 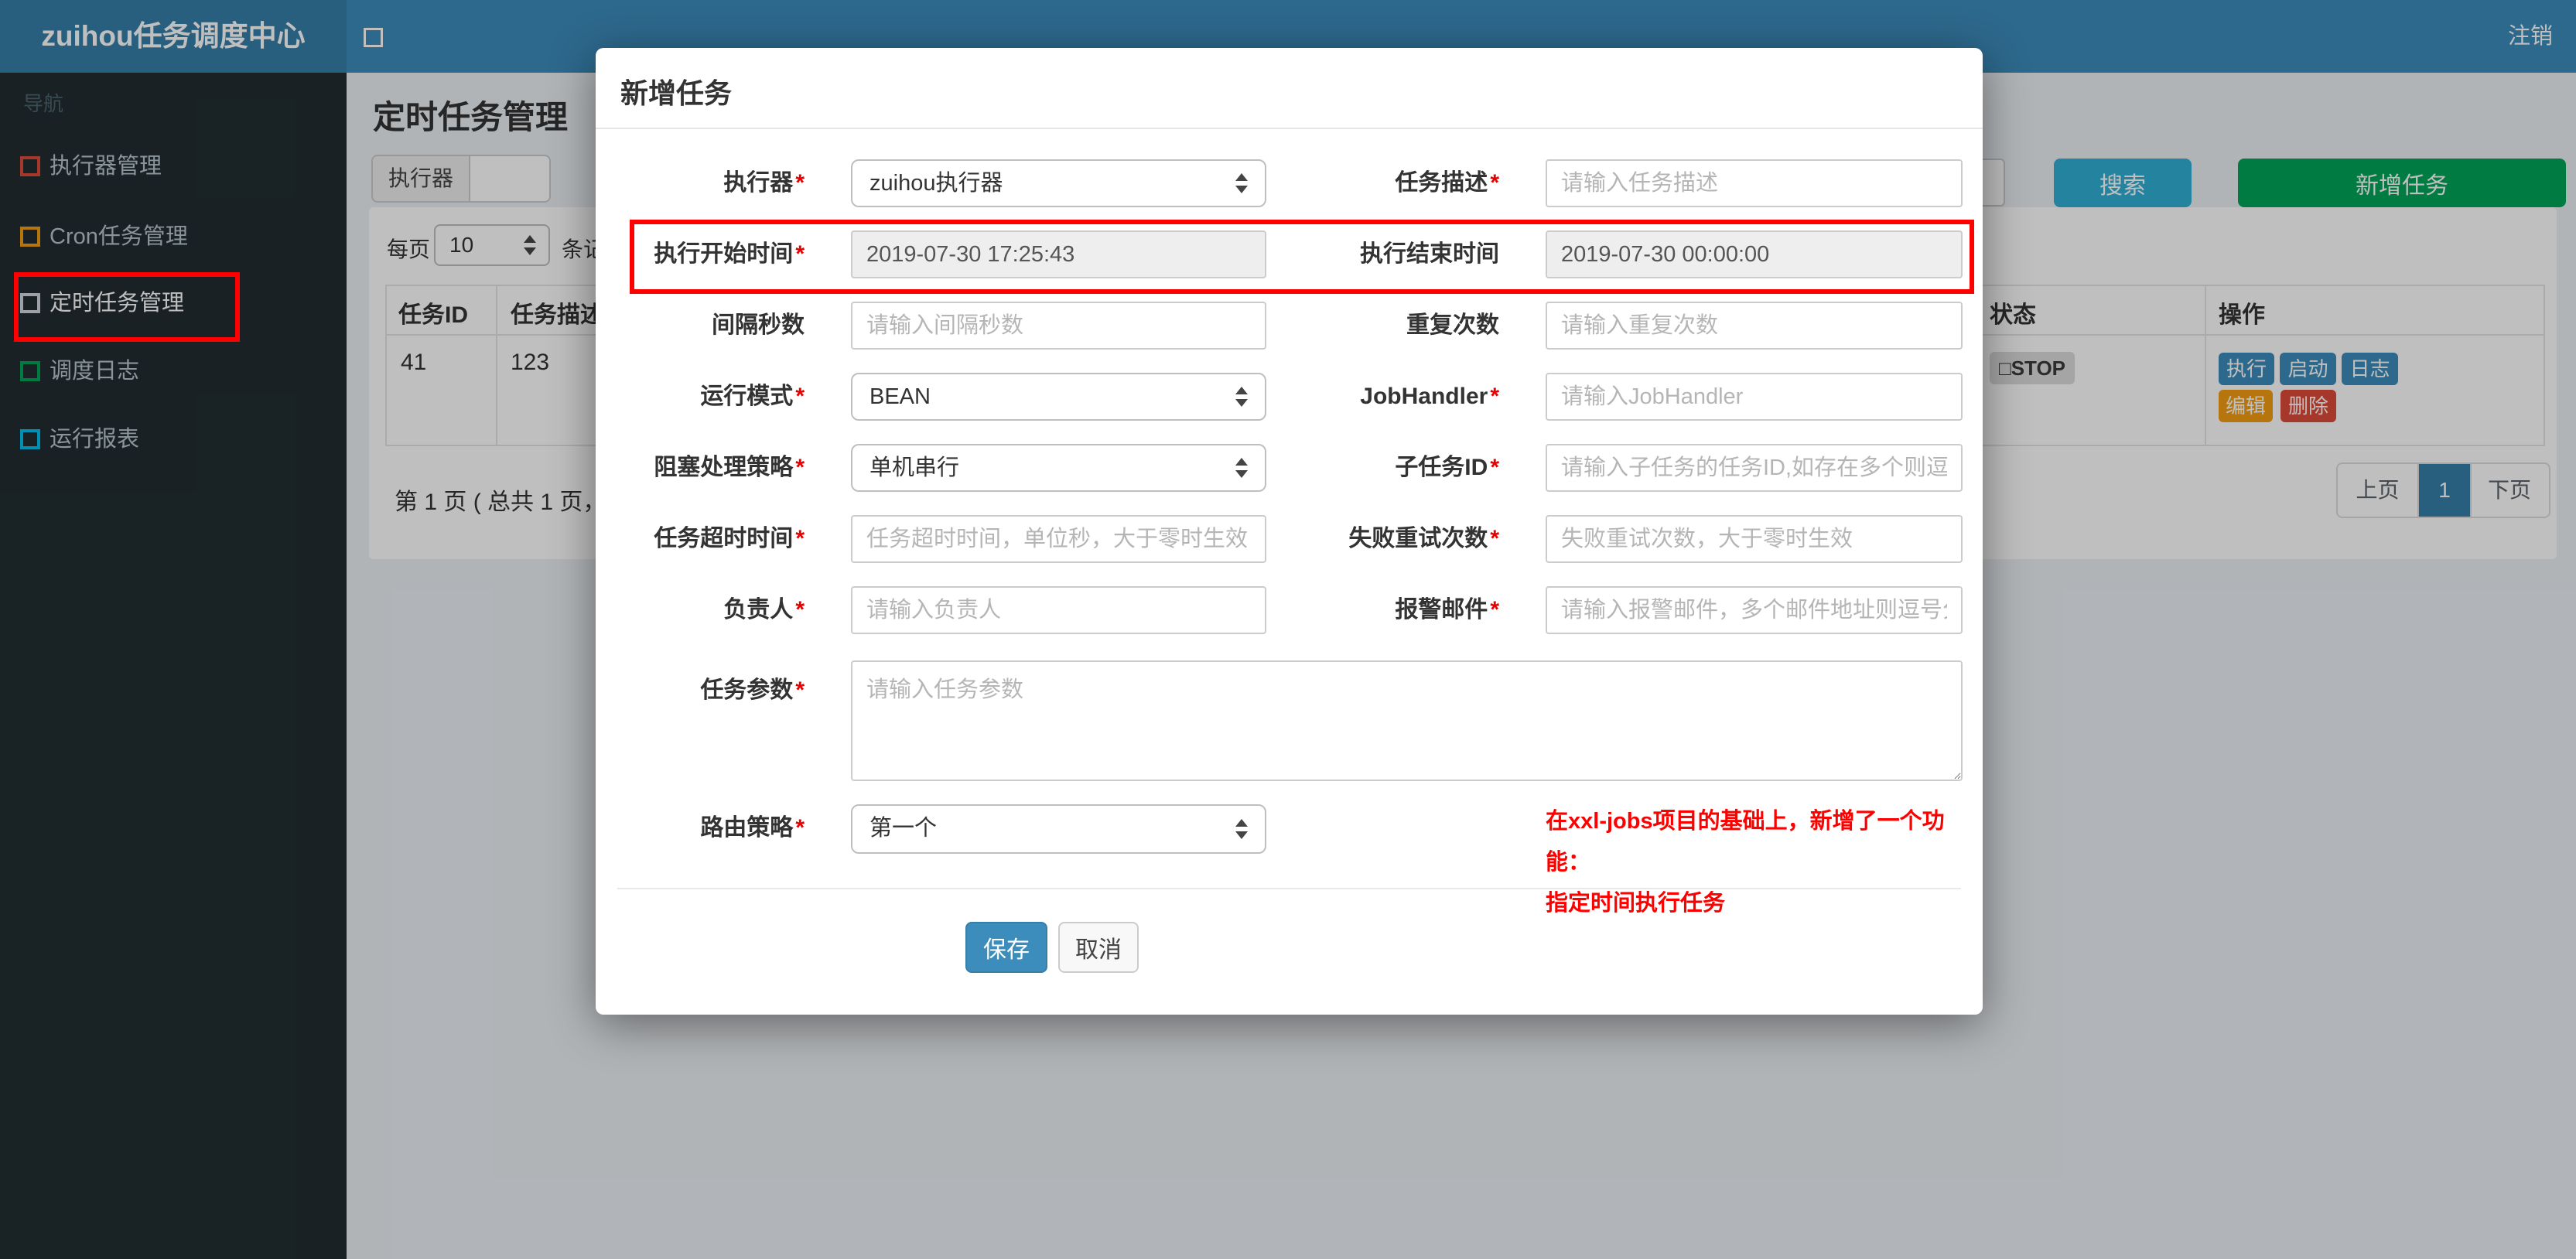 What do you see at coordinates (1755, 610) in the screenshot?
I see `alarm-email-input` at bounding box center [1755, 610].